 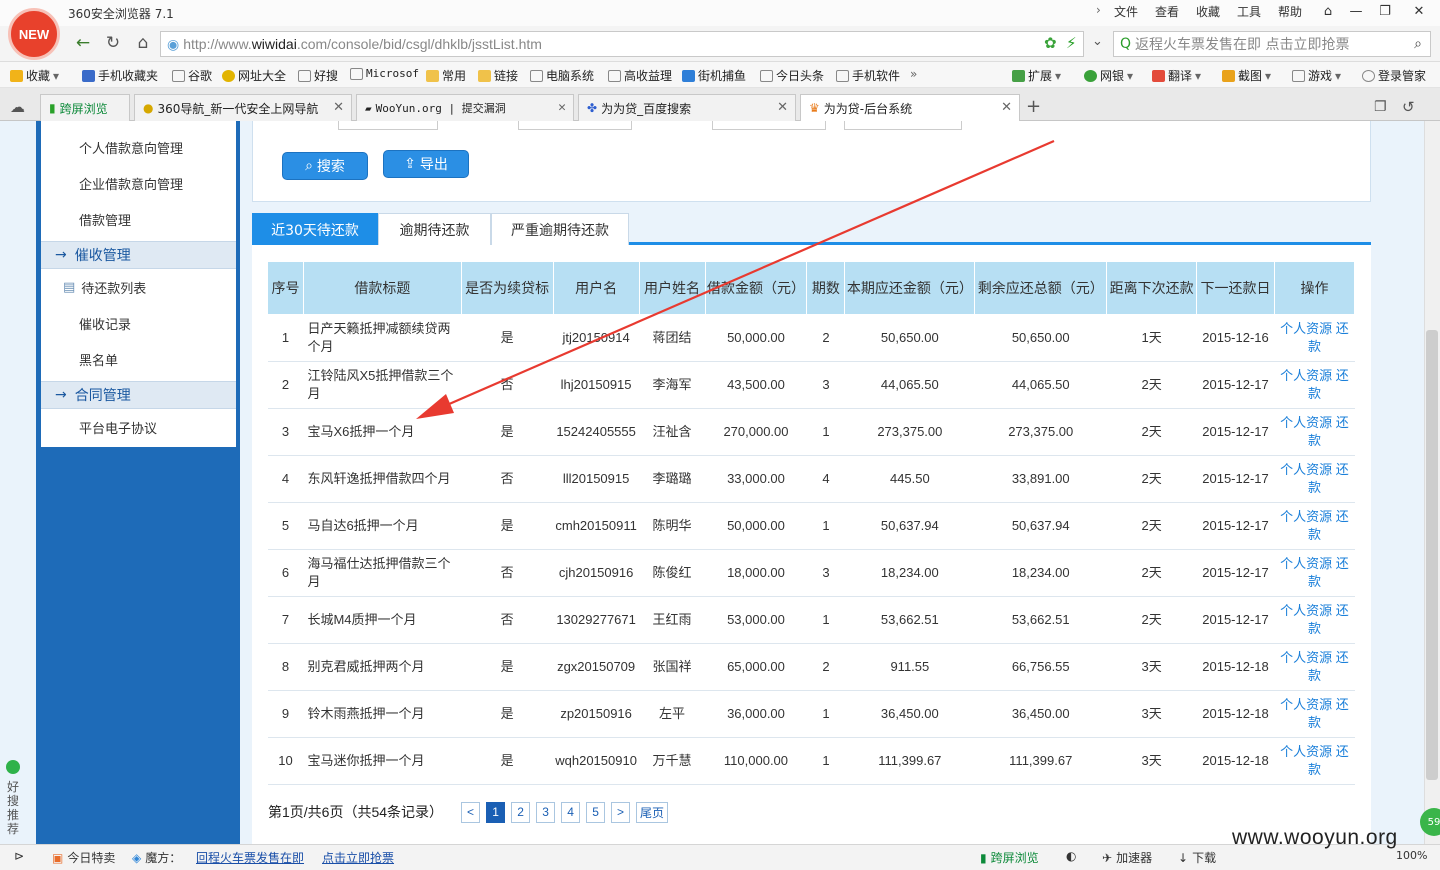 I want to click on bookmark-item: 常用, so click(x=446, y=75).